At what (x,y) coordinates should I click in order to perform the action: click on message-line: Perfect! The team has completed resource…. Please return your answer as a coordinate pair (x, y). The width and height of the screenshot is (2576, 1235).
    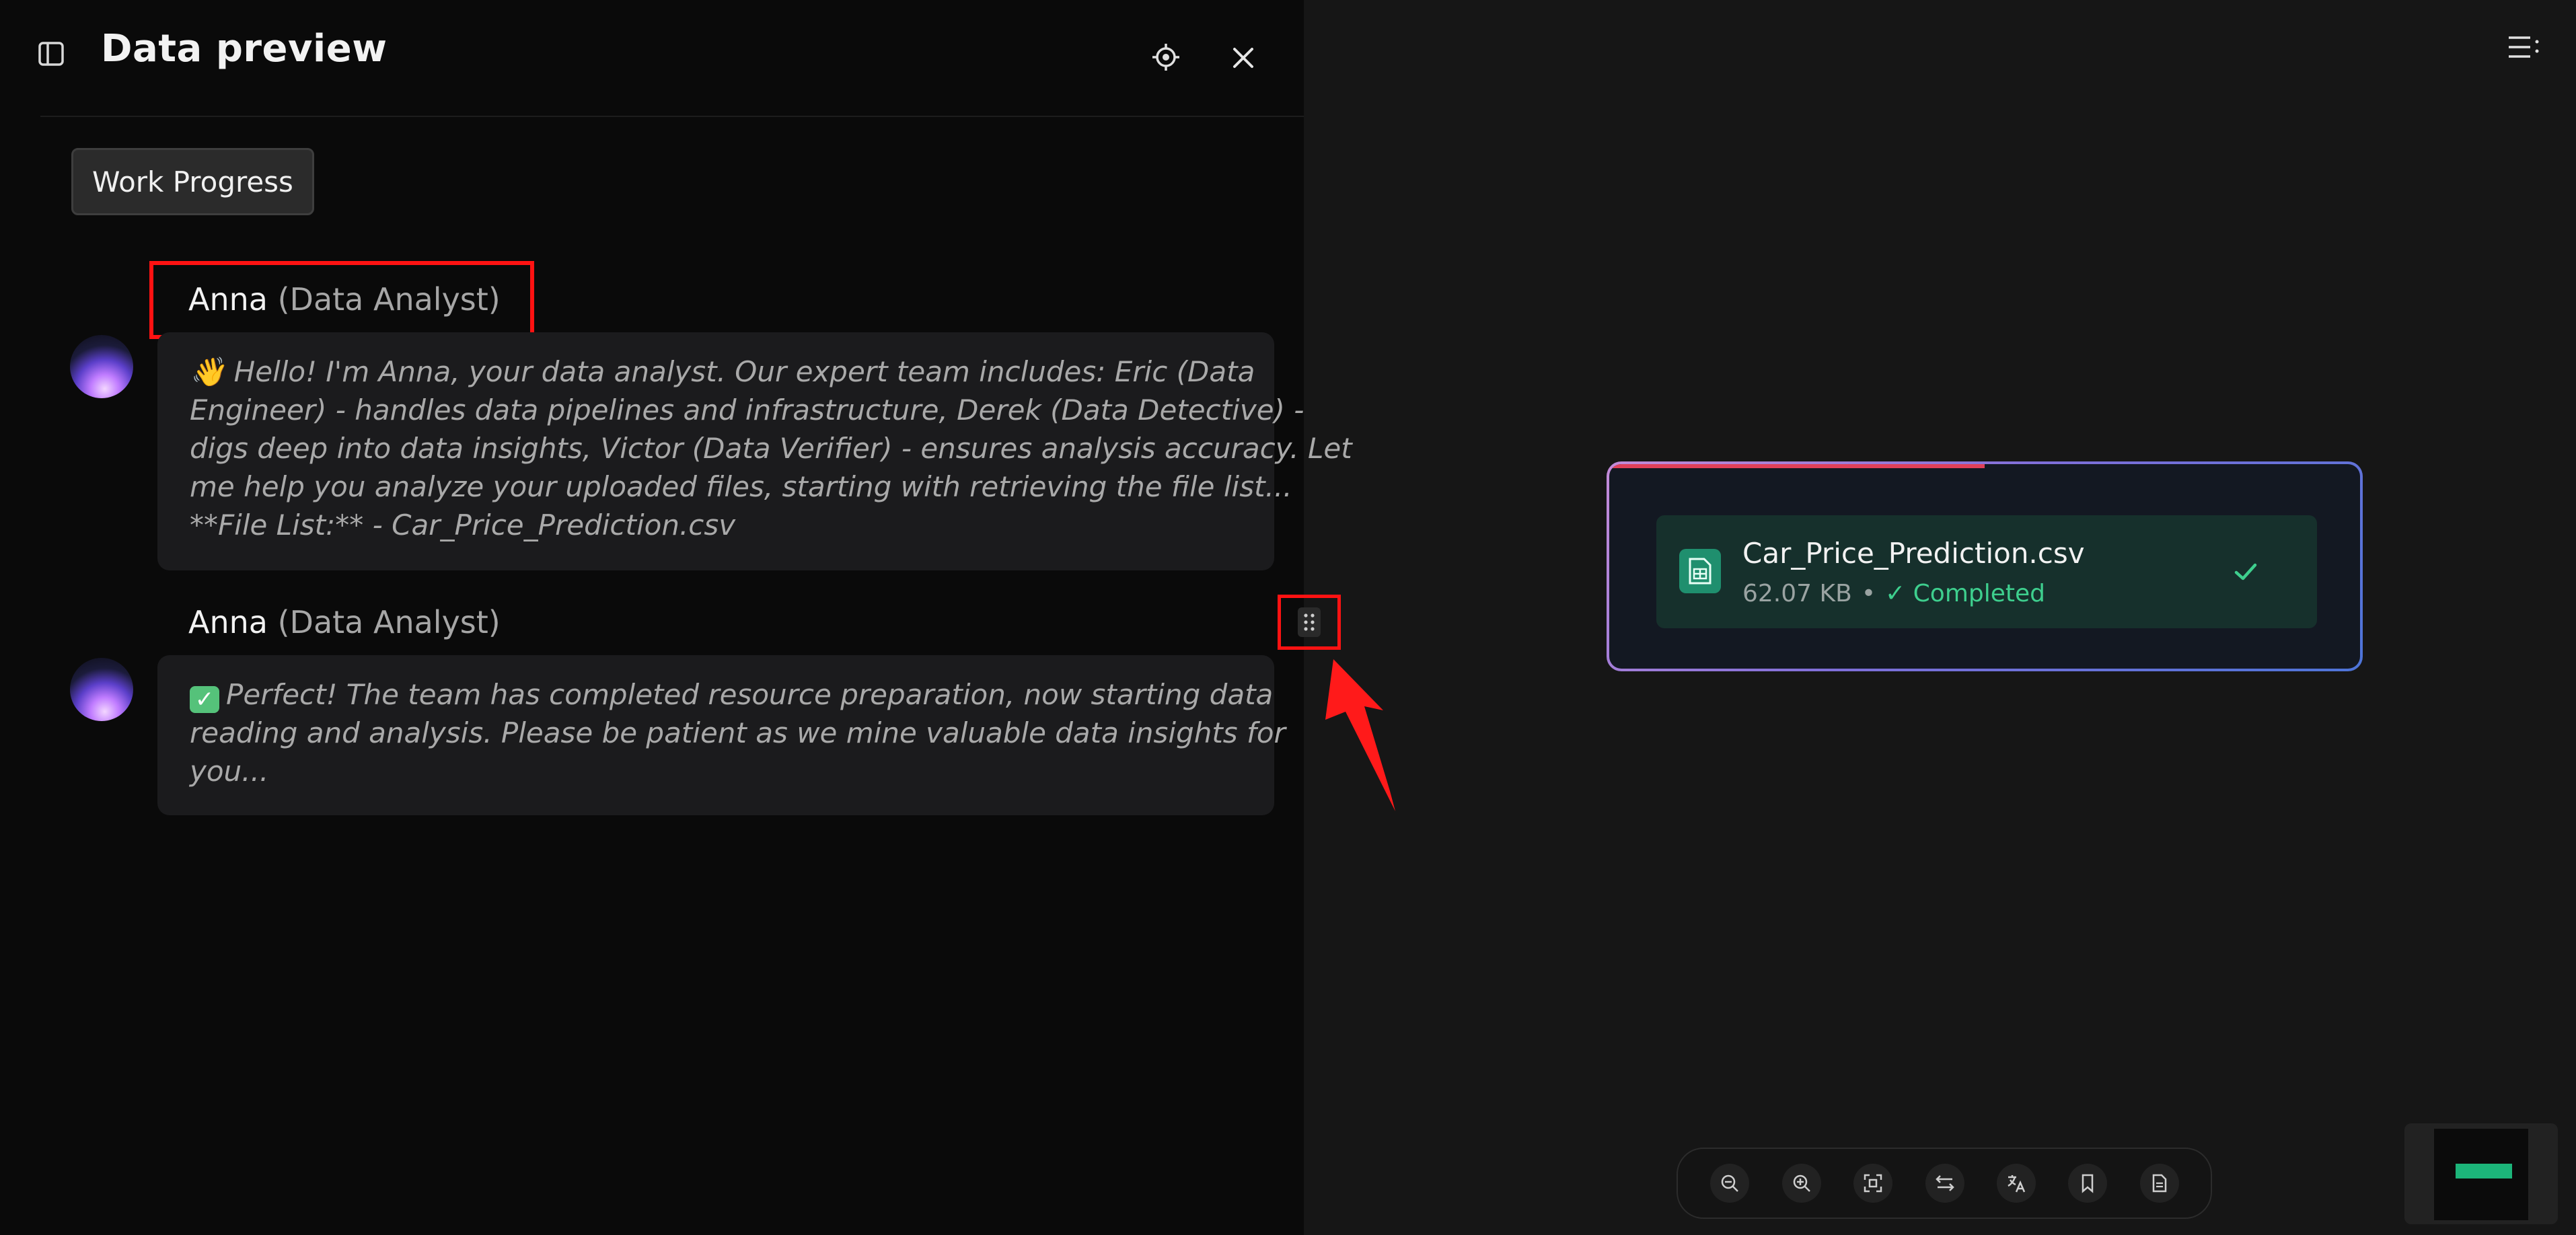
    Looking at the image, I should click on (750, 694).